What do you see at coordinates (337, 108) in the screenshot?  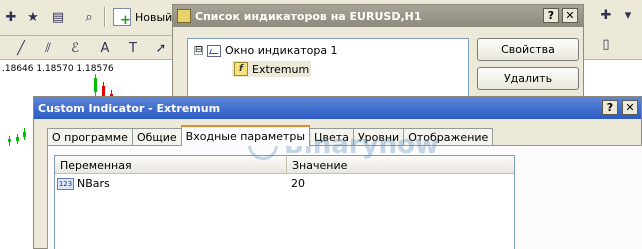 I see `custom-indicator-titlebar: Custom Indicator - Extremum` at bounding box center [337, 108].